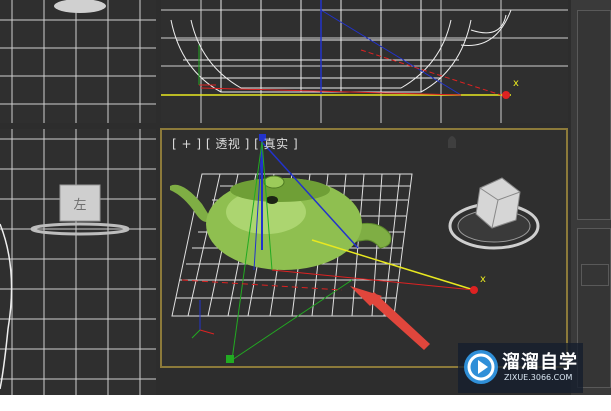 The height and width of the screenshot is (411, 611). Describe the element at coordinates (538, 377) in the screenshot. I see `watermark-url: ZIXUE.3066.COM` at that location.